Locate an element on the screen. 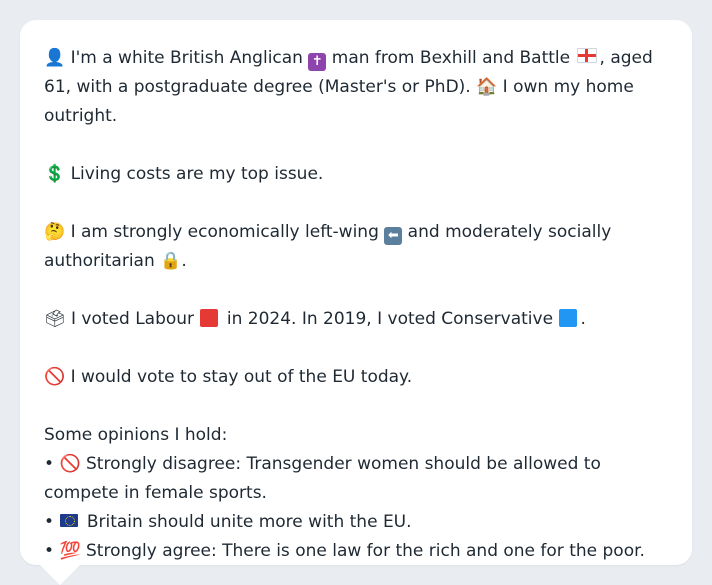 The image size is (712, 585). lock-icon: 🔒 is located at coordinates (171, 261).